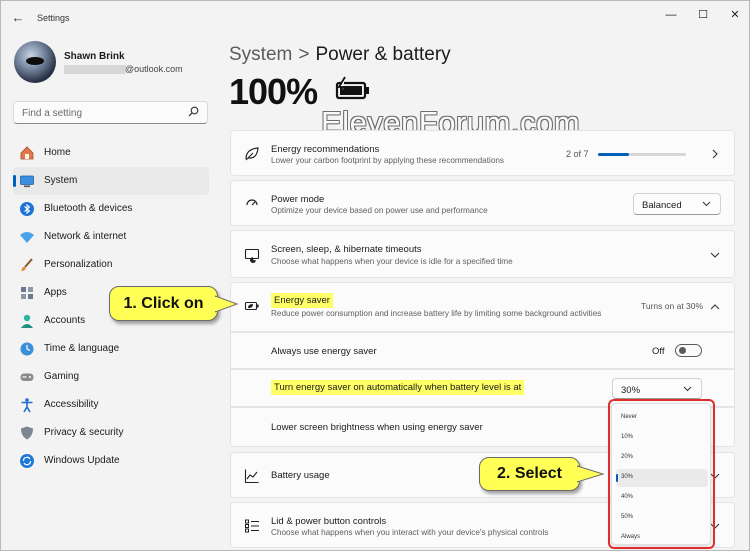  Describe the element at coordinates (671, 15) in the screenshot. I see `minimize-button: —` at that location.